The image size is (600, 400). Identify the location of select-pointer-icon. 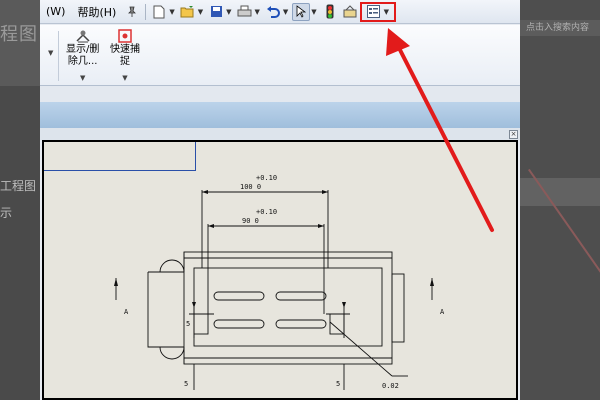
(301, 11).